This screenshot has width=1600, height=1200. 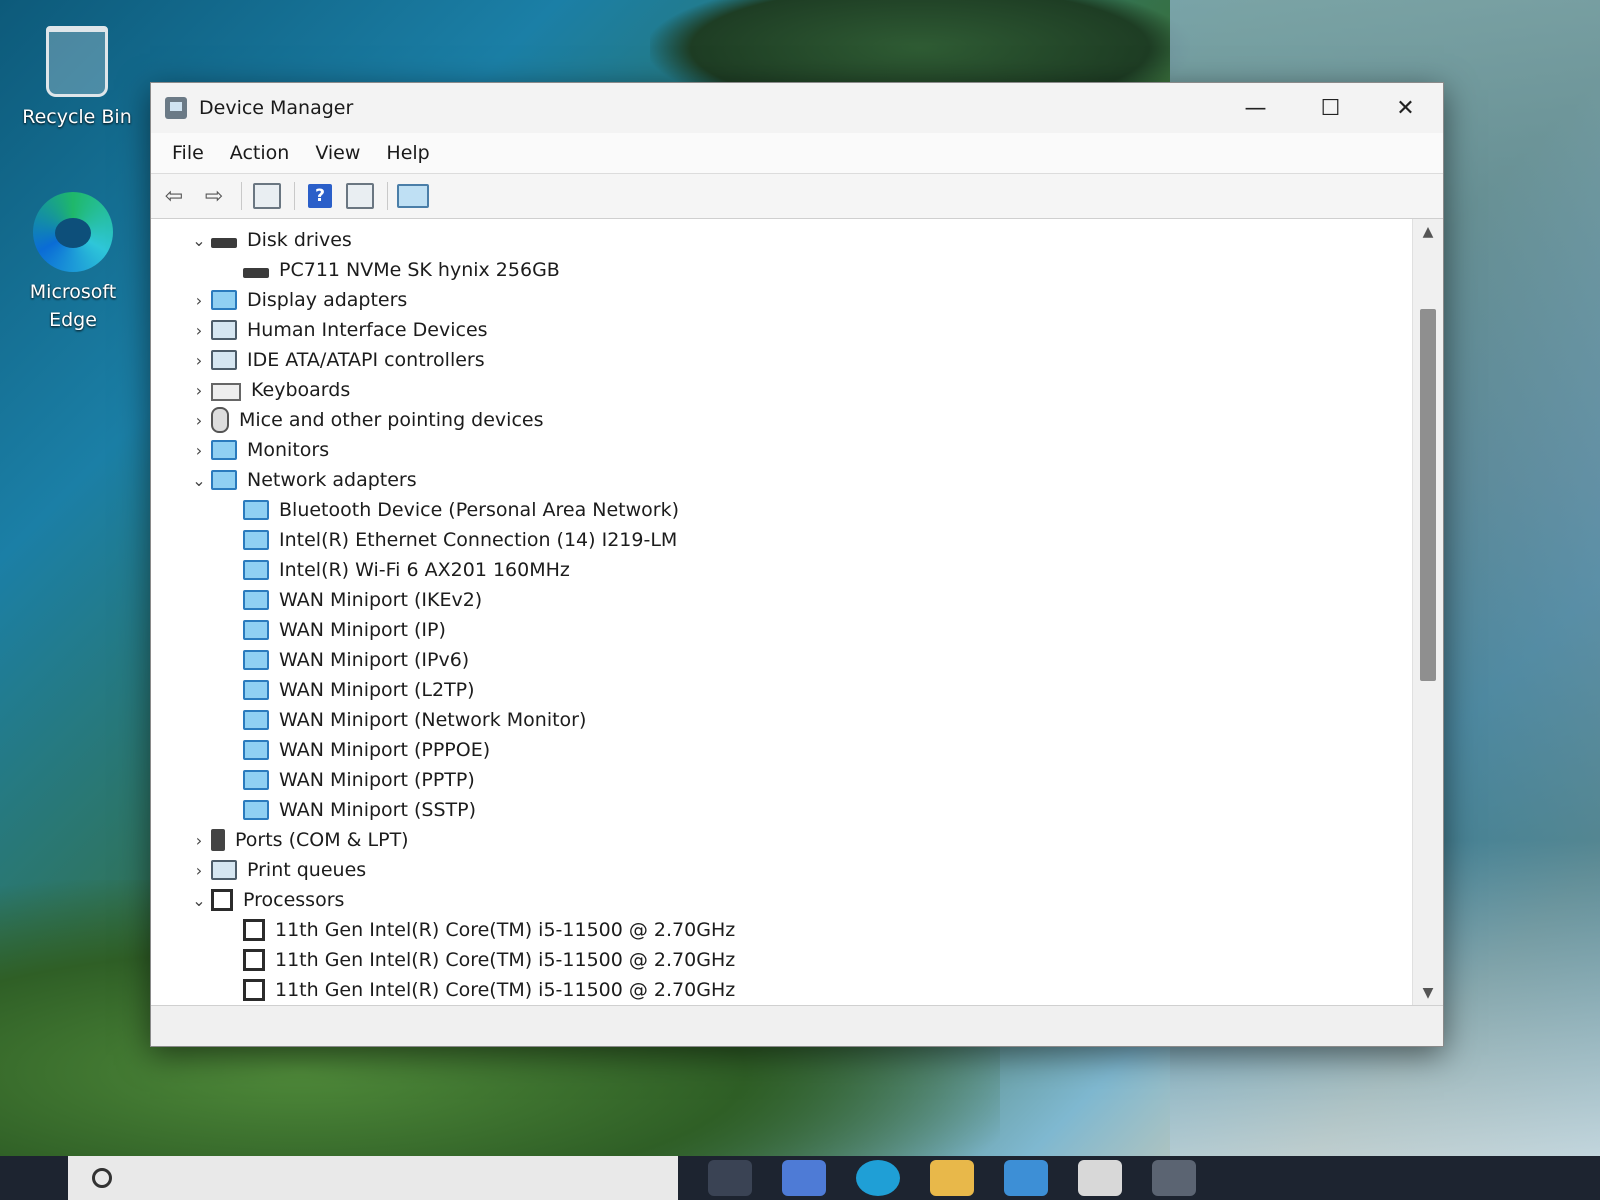 What do you see at coordinates (419, 270) in the screenshot?
I see `tree-item-label: PC711 NVMe SK hynix 256GB` at bounding box center [419, 270].